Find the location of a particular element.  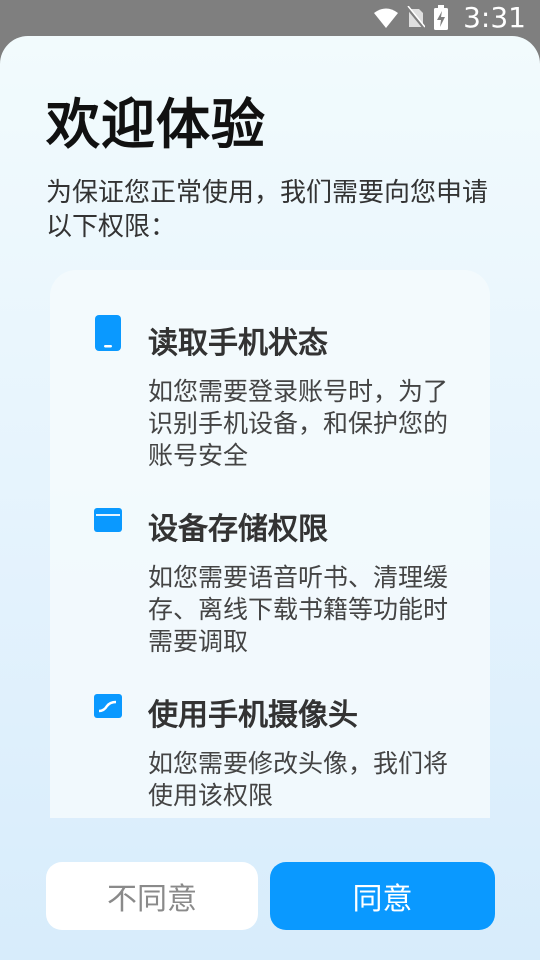

permission-title: 使用手机摄像头 is located at coordinates (253, 715).